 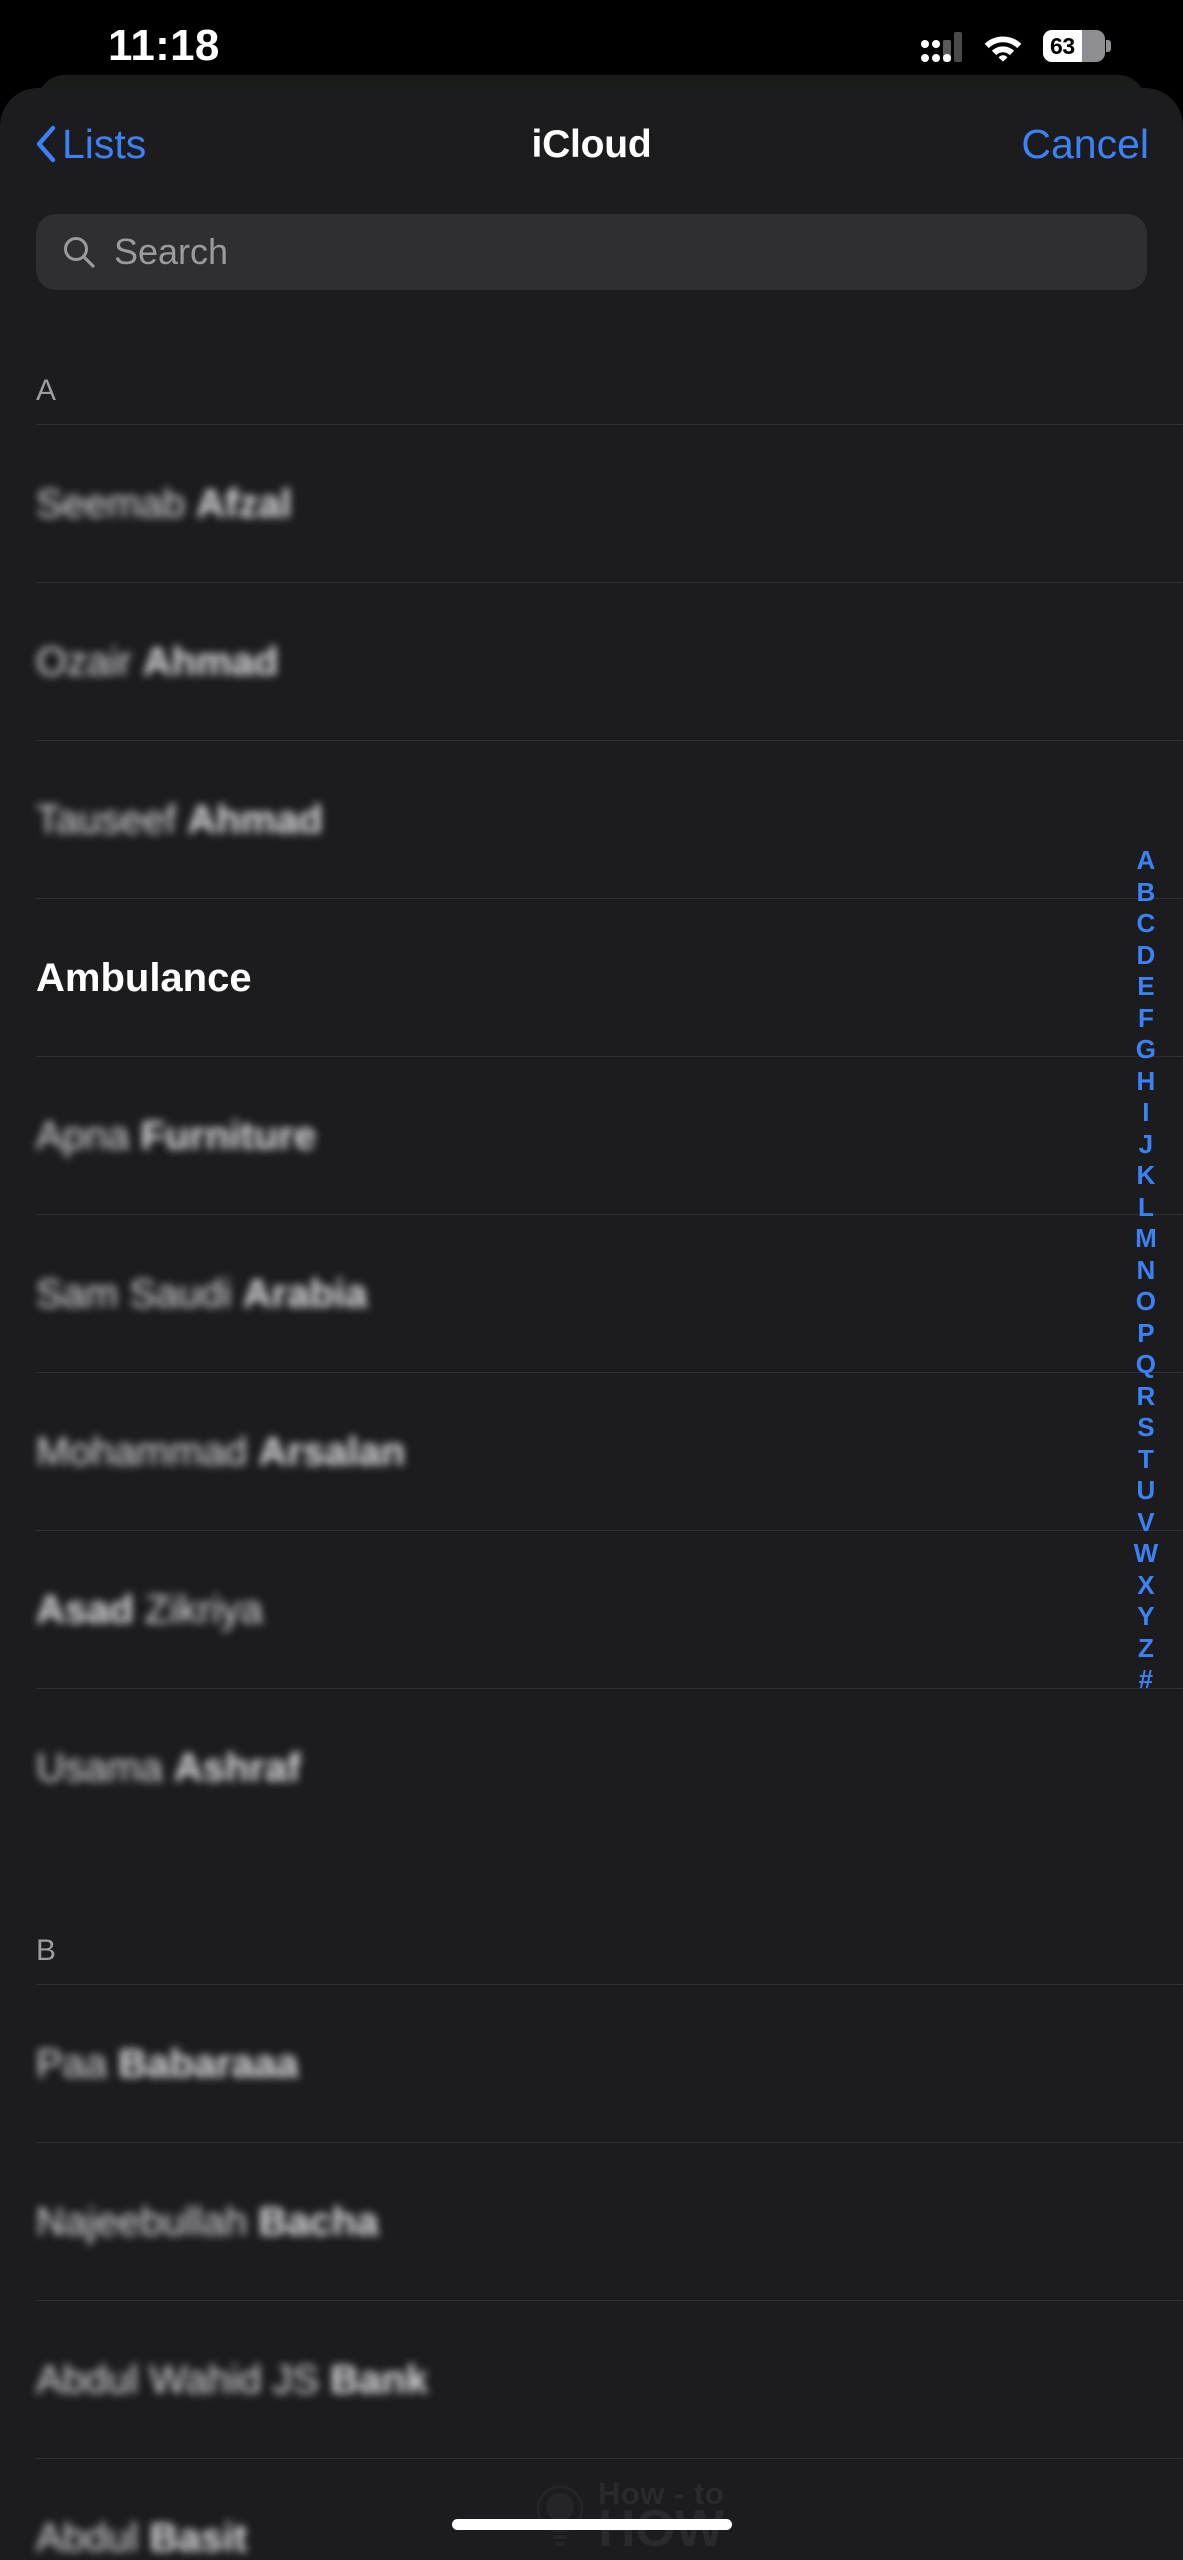 I want to click on index-letter-n: N, so click(x=1146, y=1271).